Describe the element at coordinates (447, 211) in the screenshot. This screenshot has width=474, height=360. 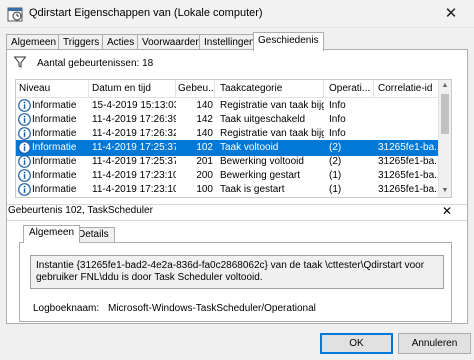
I see `detail-close-button: ✕` at that location.